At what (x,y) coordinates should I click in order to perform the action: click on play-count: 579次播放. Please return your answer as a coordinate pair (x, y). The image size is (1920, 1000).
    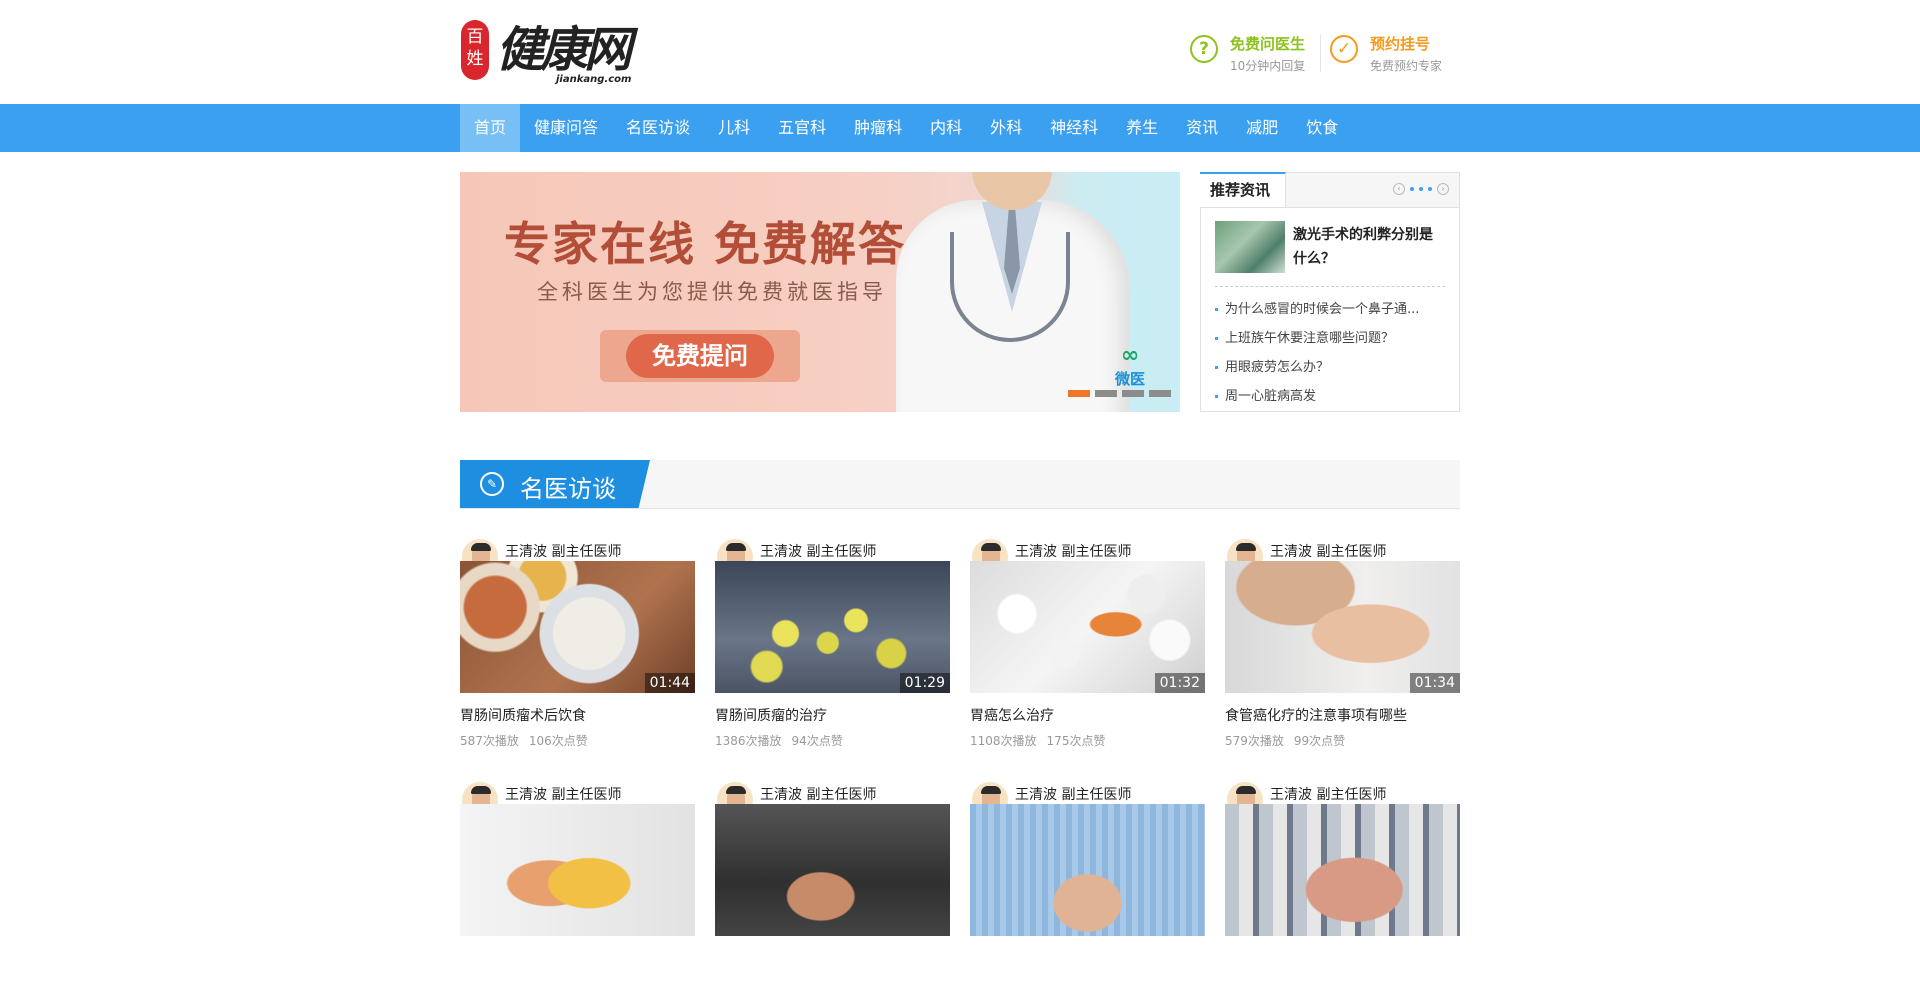
    Looking at the image, I should click on (1254, 741).